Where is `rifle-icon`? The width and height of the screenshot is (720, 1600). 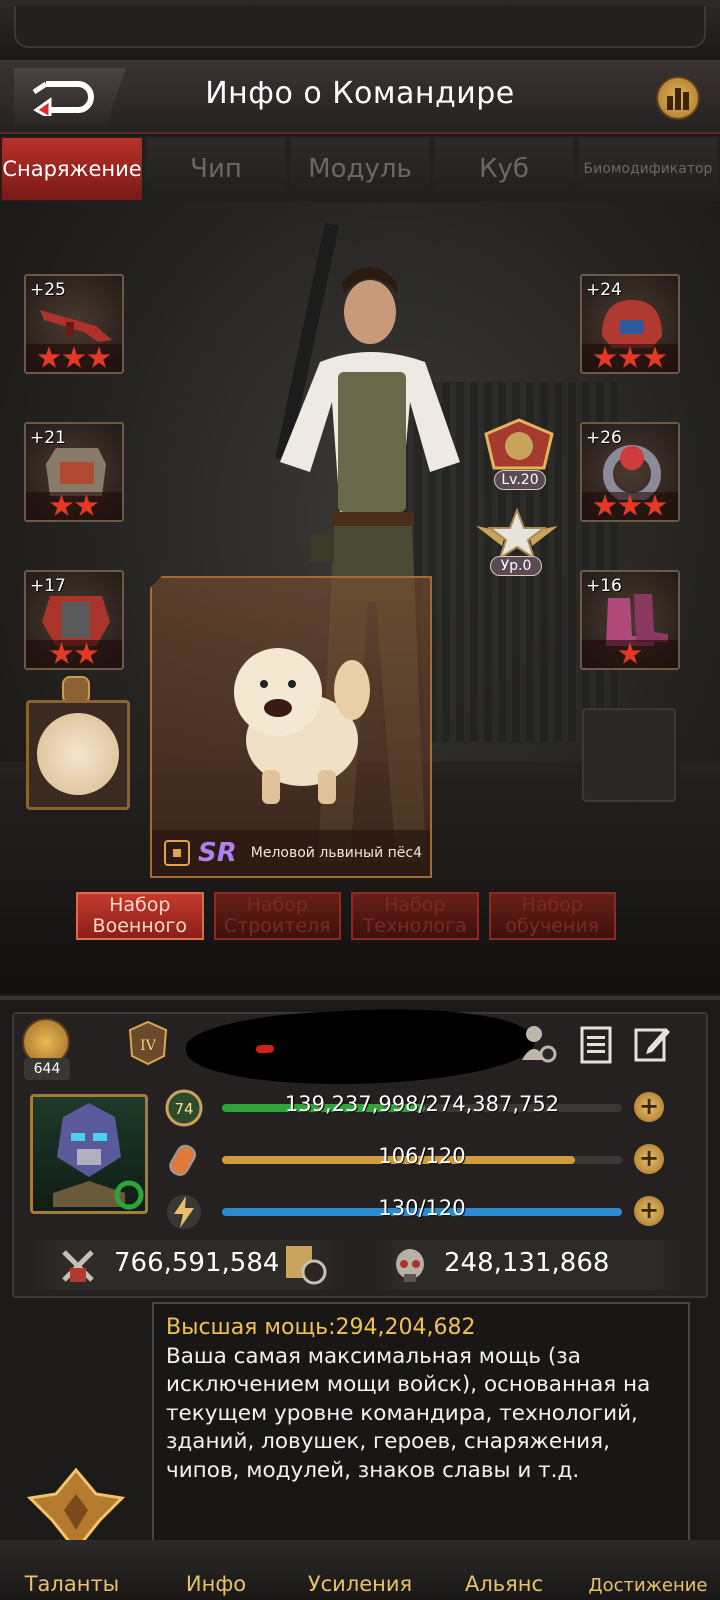
rifle-icon is located at coordinates (76, 326).